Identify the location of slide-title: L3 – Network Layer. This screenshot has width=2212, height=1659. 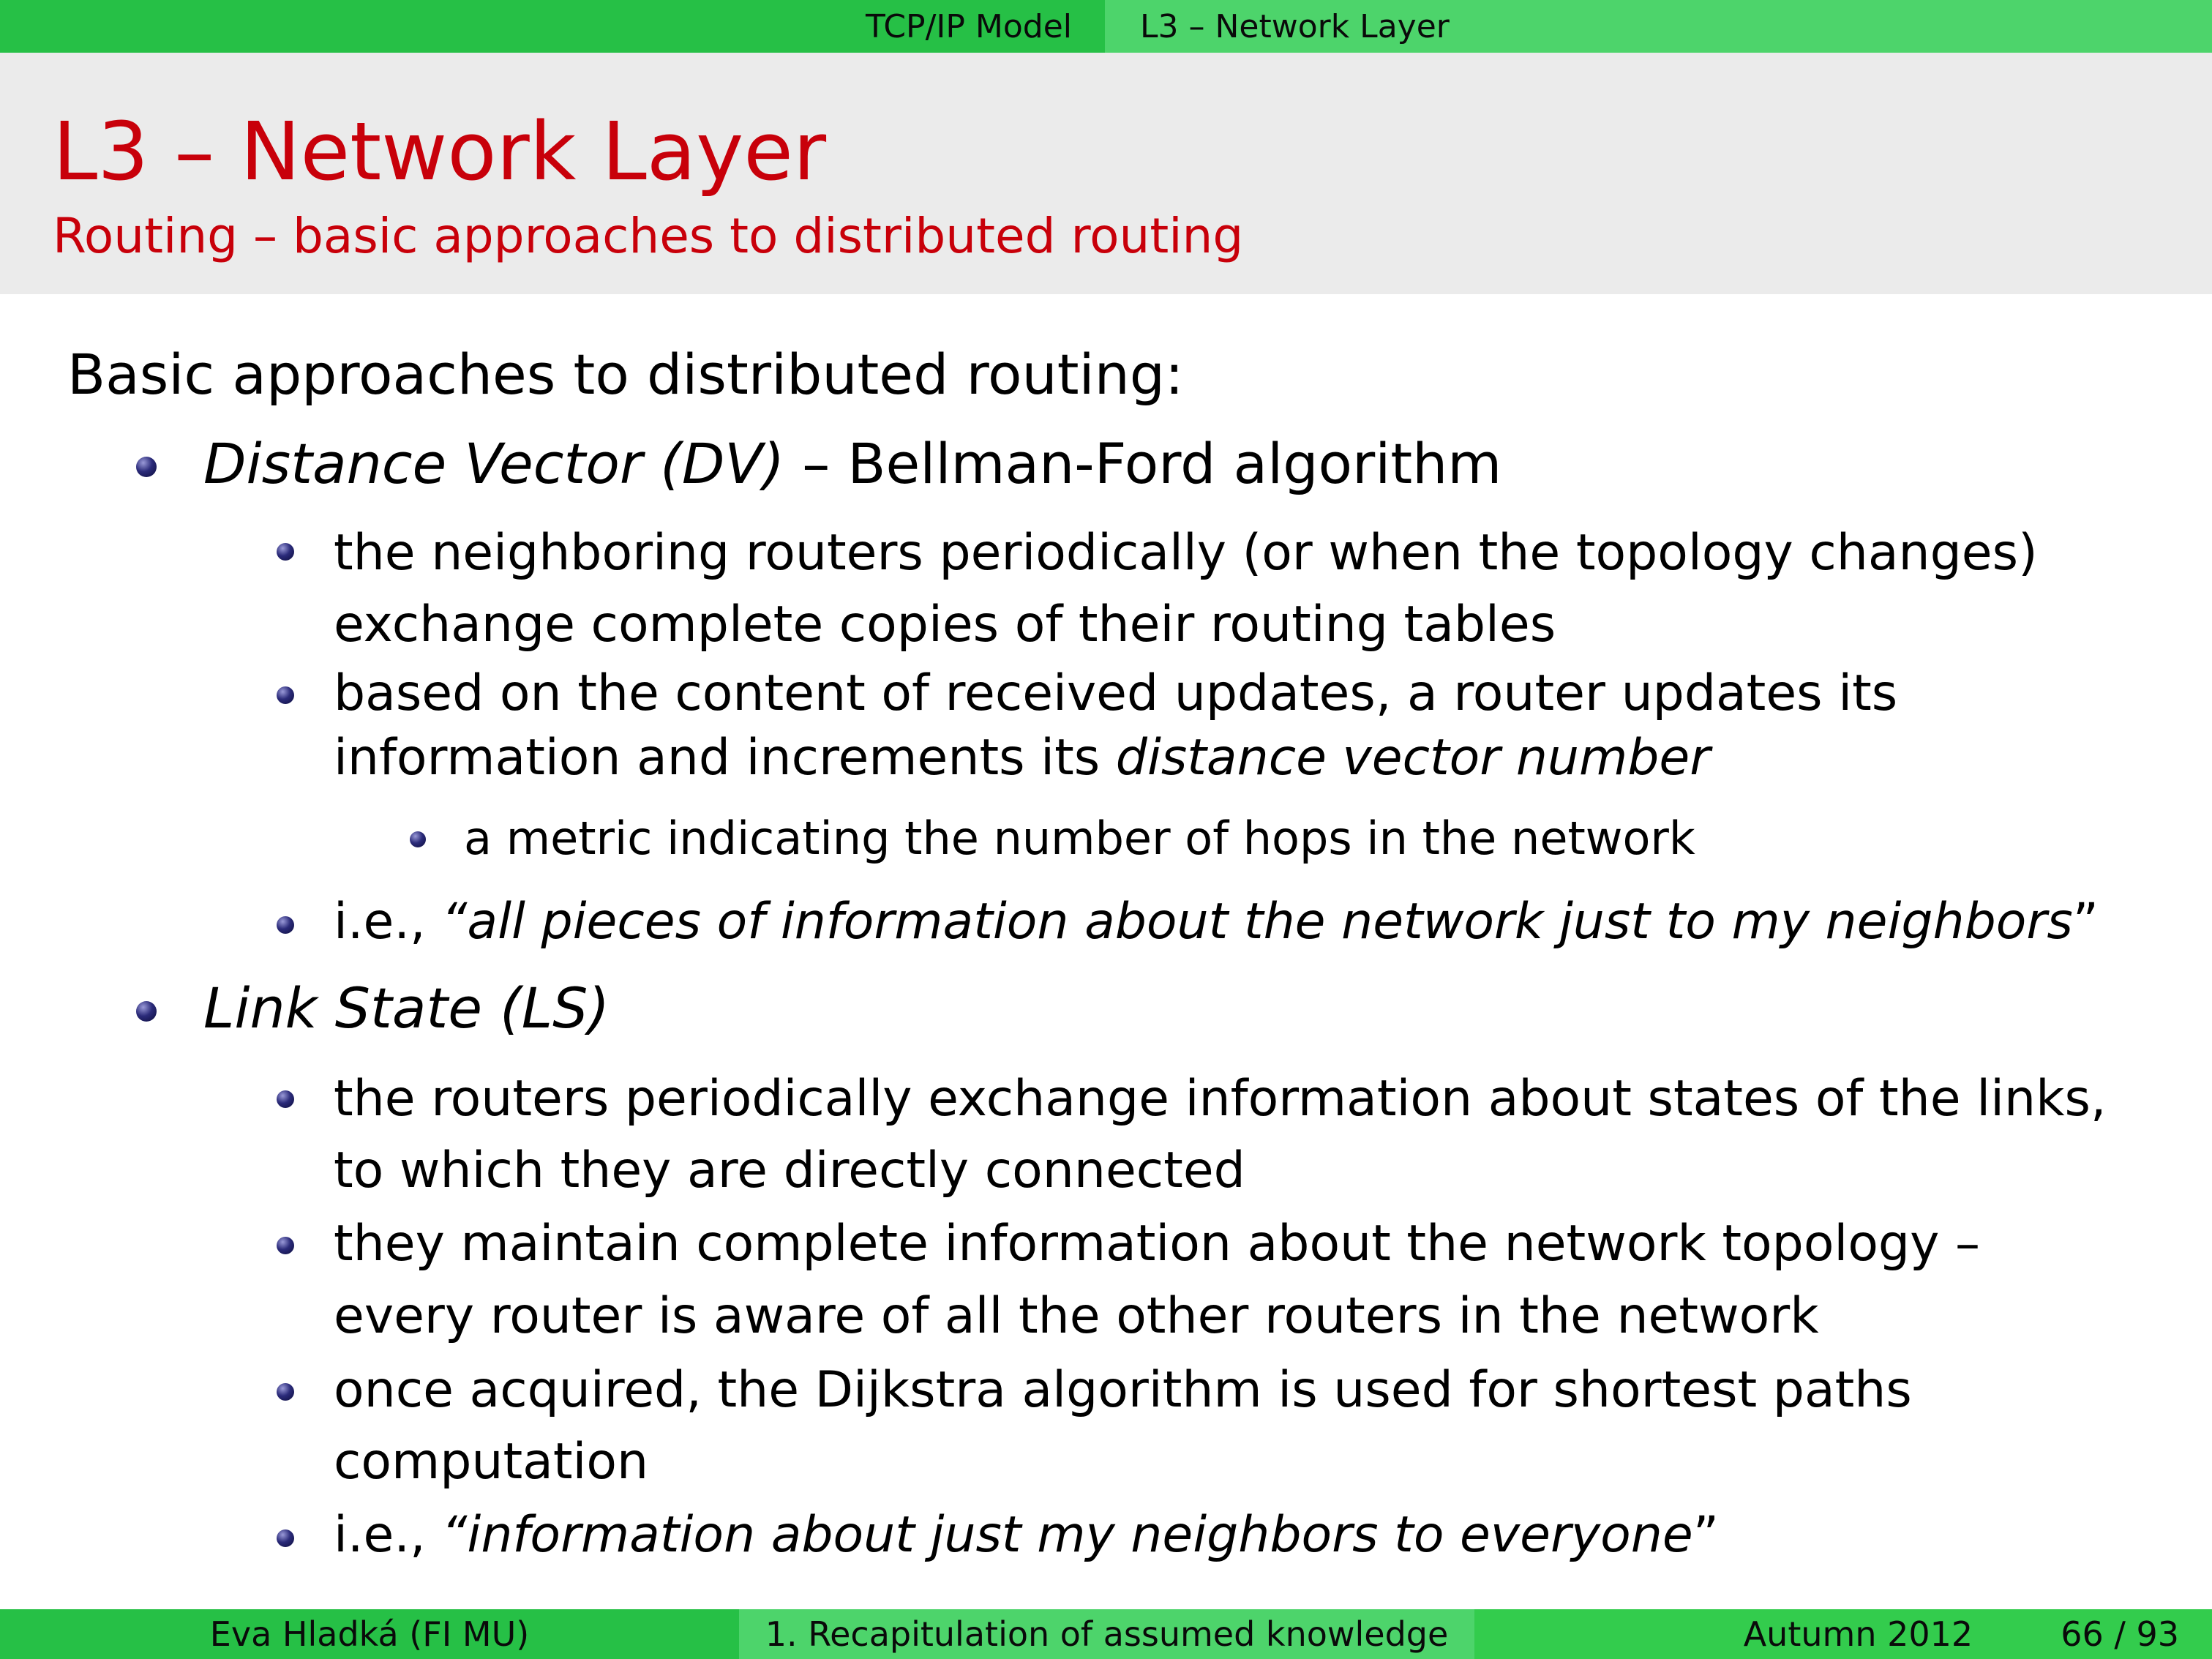
(440, 151).